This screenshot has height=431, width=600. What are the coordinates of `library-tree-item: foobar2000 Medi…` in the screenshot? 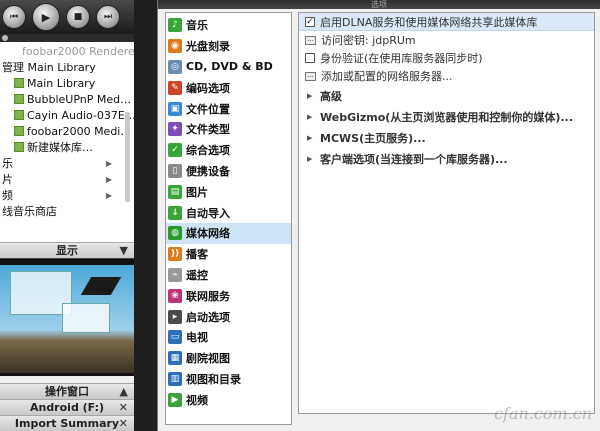 It's located at (67, 132).